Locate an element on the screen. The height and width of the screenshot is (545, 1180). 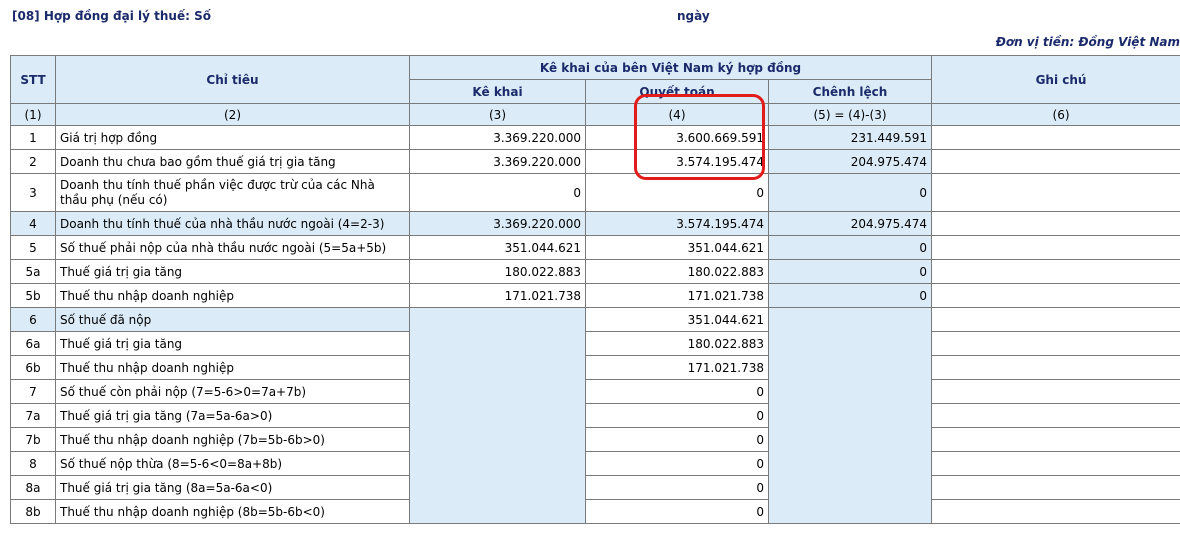
row-stt-cell: 6 is located at coordinates (33, 319).